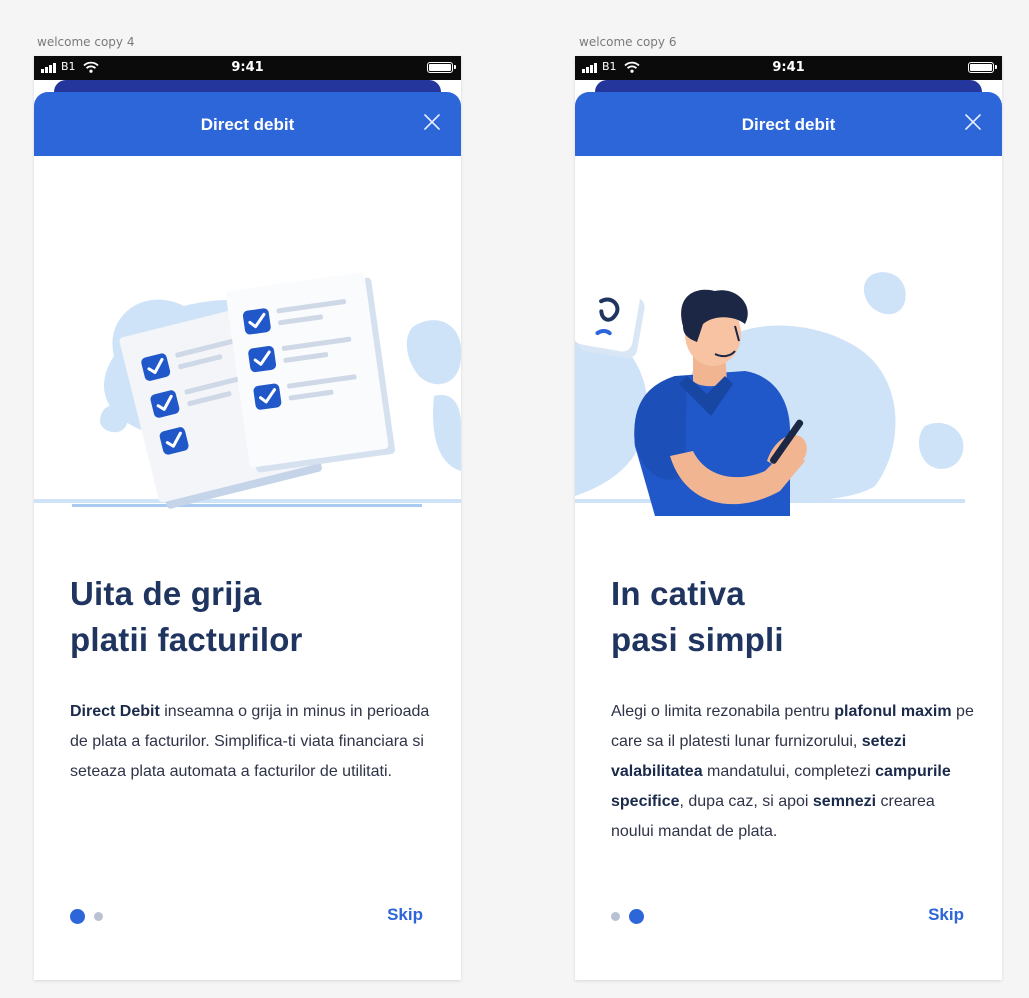 This screenshot has width=1029, height=998. What do you see at coordinates (697, 639) in the screenshot?
I see `heading-line-2: pasi simpli` at bounding box center [697, 639].